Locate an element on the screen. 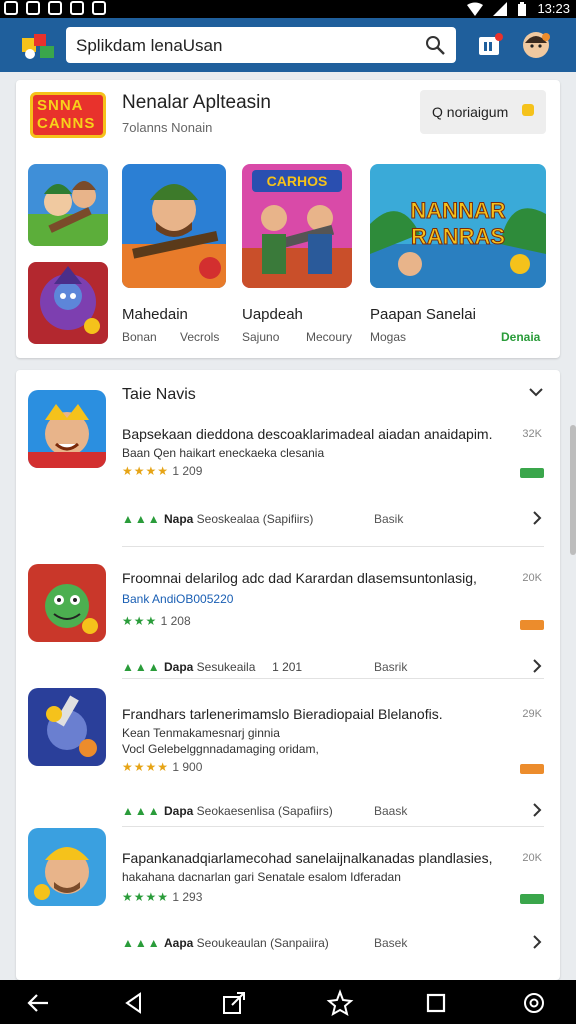 Image resolution: width=576 pixels, height=1024 pixels. news-rating-1: ★★★★ 1 209 is located at coordinates (162, 471).